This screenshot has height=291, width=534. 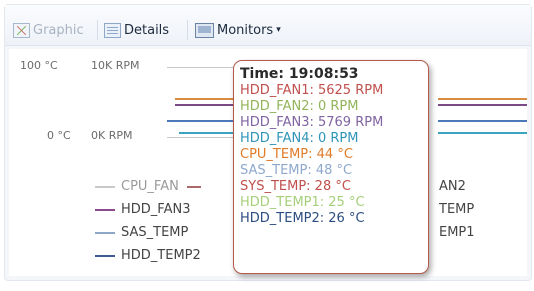 I want to click on legend-label: SAS_TEMP, so click(x=155, y=232).